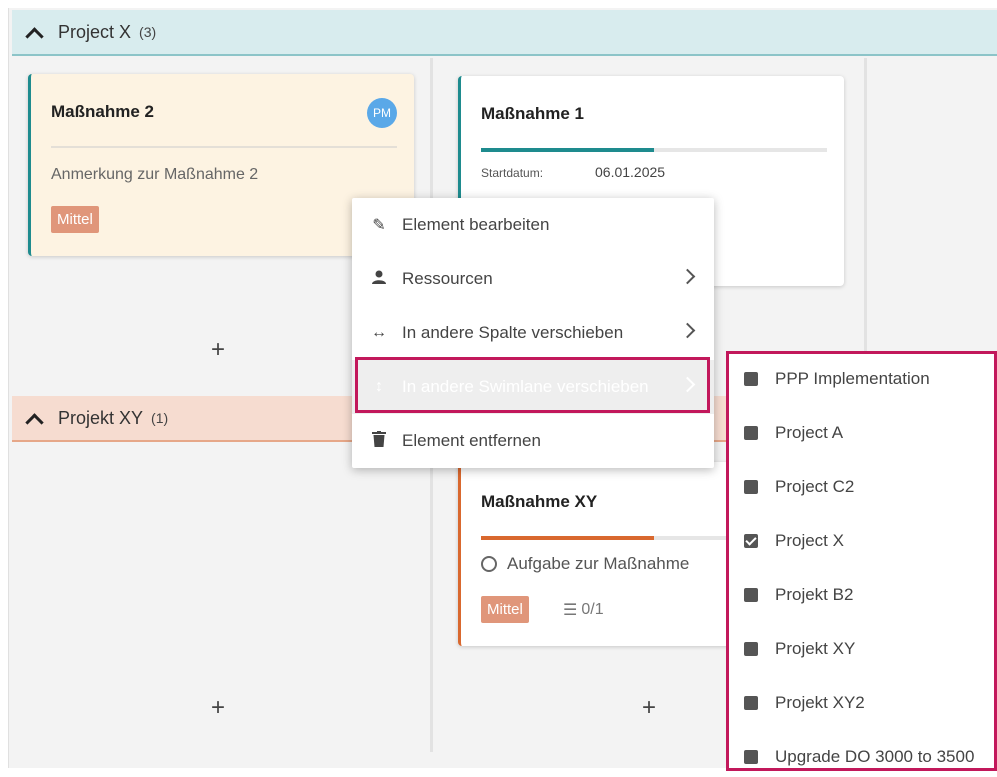  I want to click on menu-item-label: Ressourcen, so click(447, 278).